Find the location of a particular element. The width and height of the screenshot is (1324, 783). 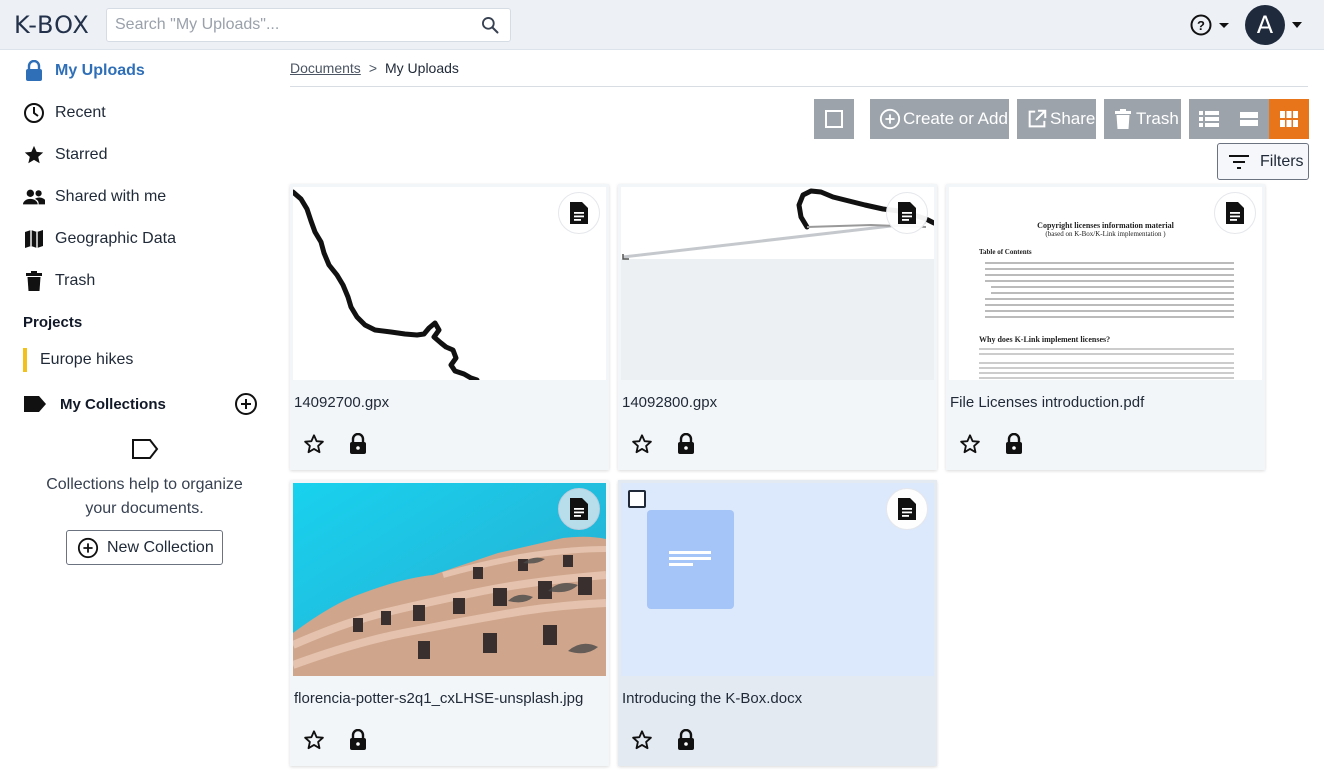

sidebar-item-label: Geographic Data is located at coordinates (115, 238).